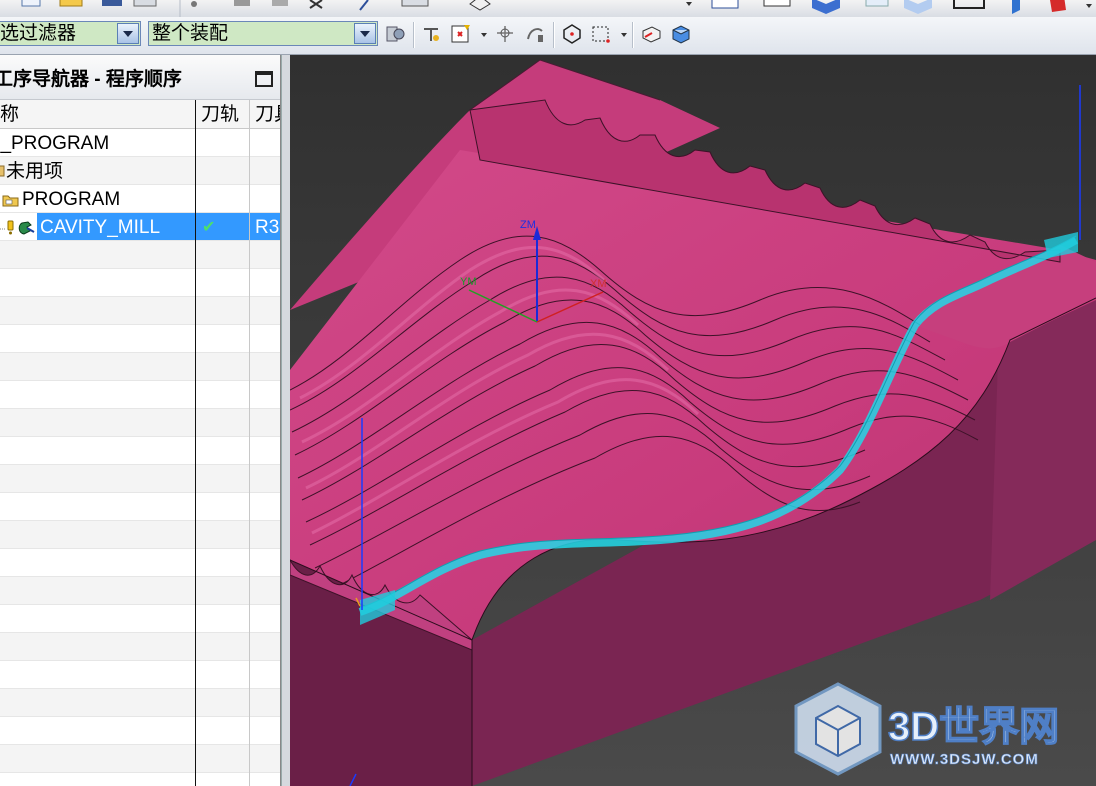 The image size is (1096, 786). What do you see at coordinates (140, 171) in the screenshot?
I see `tree-row-unused-items: 未用项` at bounding box center [140, 171].